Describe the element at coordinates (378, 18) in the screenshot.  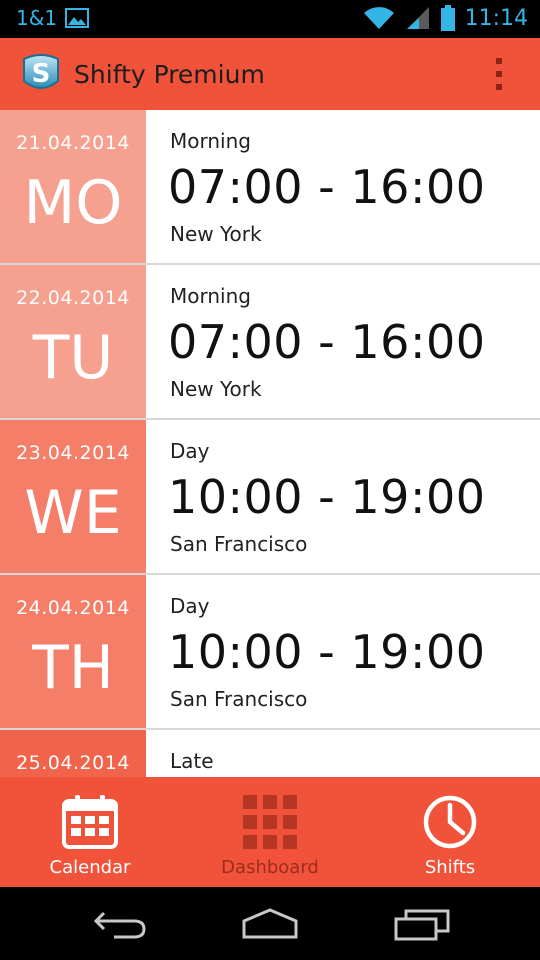
I see `wifi-icon` at that location.